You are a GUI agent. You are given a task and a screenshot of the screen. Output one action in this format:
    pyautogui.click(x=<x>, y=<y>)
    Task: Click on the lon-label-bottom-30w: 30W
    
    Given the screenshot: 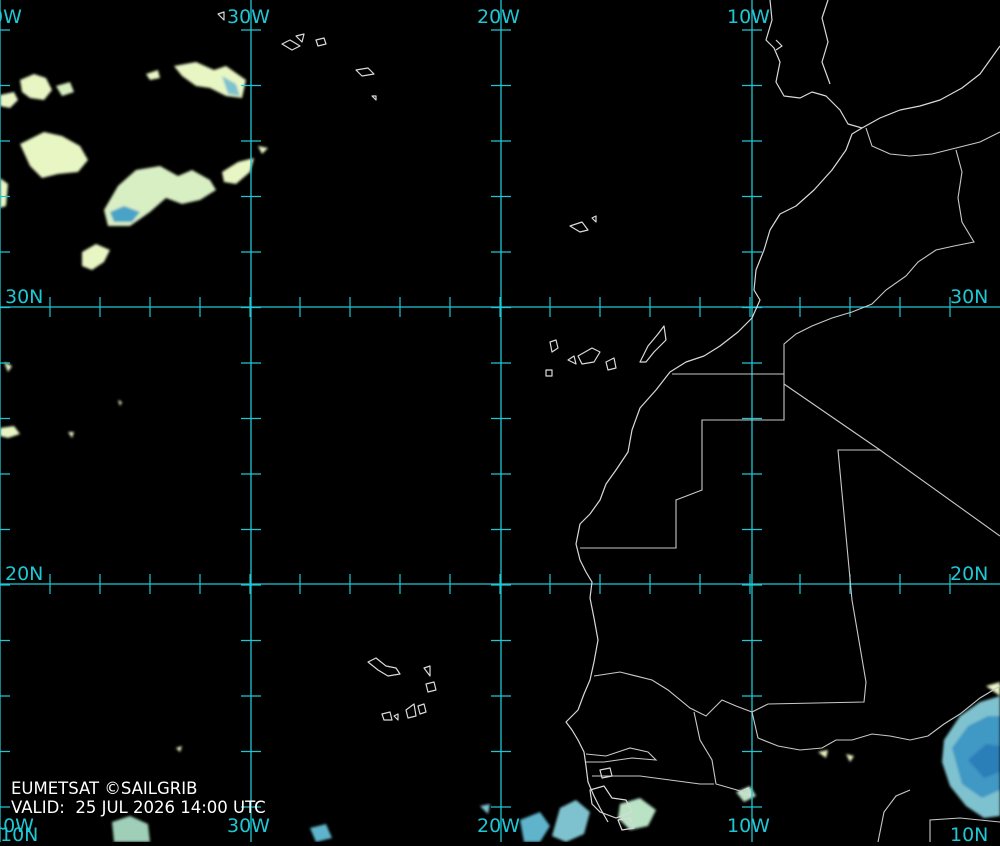 What is the action you would take?
    pyautogui.click(x=248, y=826)
    